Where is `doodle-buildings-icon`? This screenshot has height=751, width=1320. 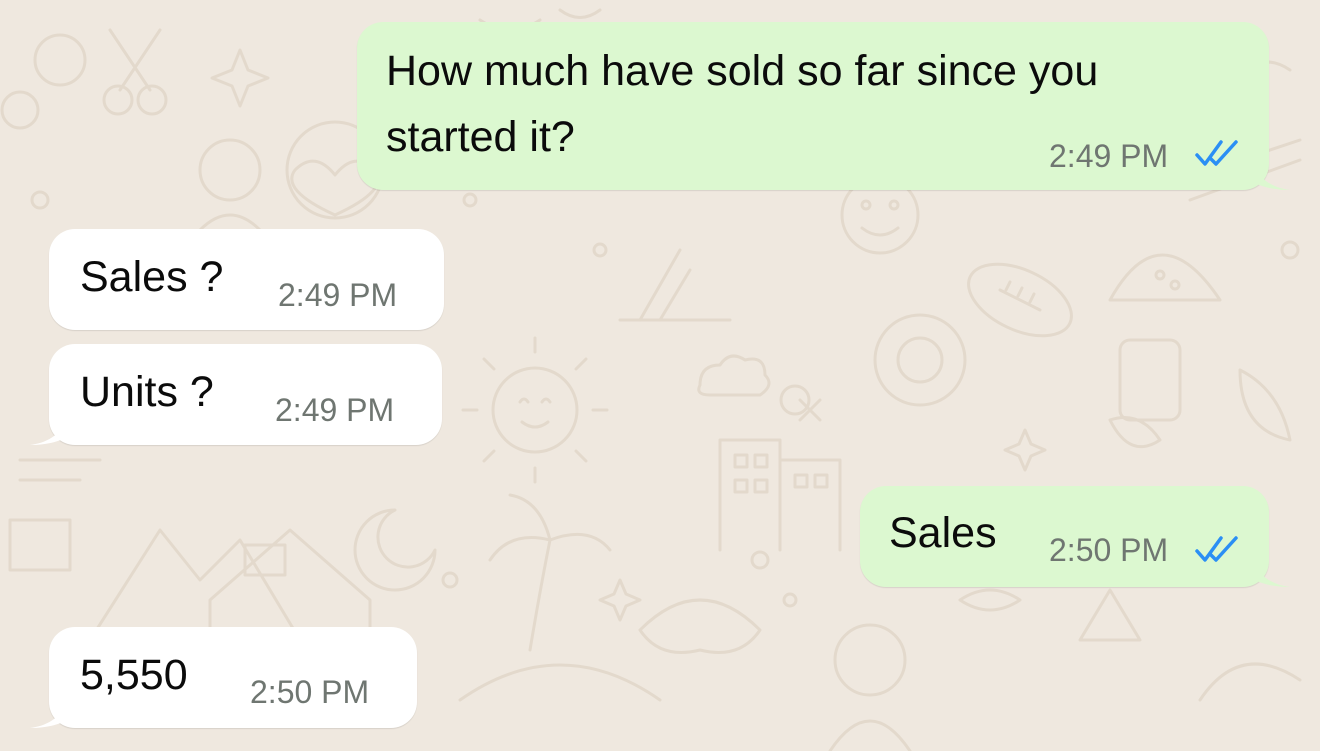 doodle-buildings-icon is located at coordinates (780, 495).